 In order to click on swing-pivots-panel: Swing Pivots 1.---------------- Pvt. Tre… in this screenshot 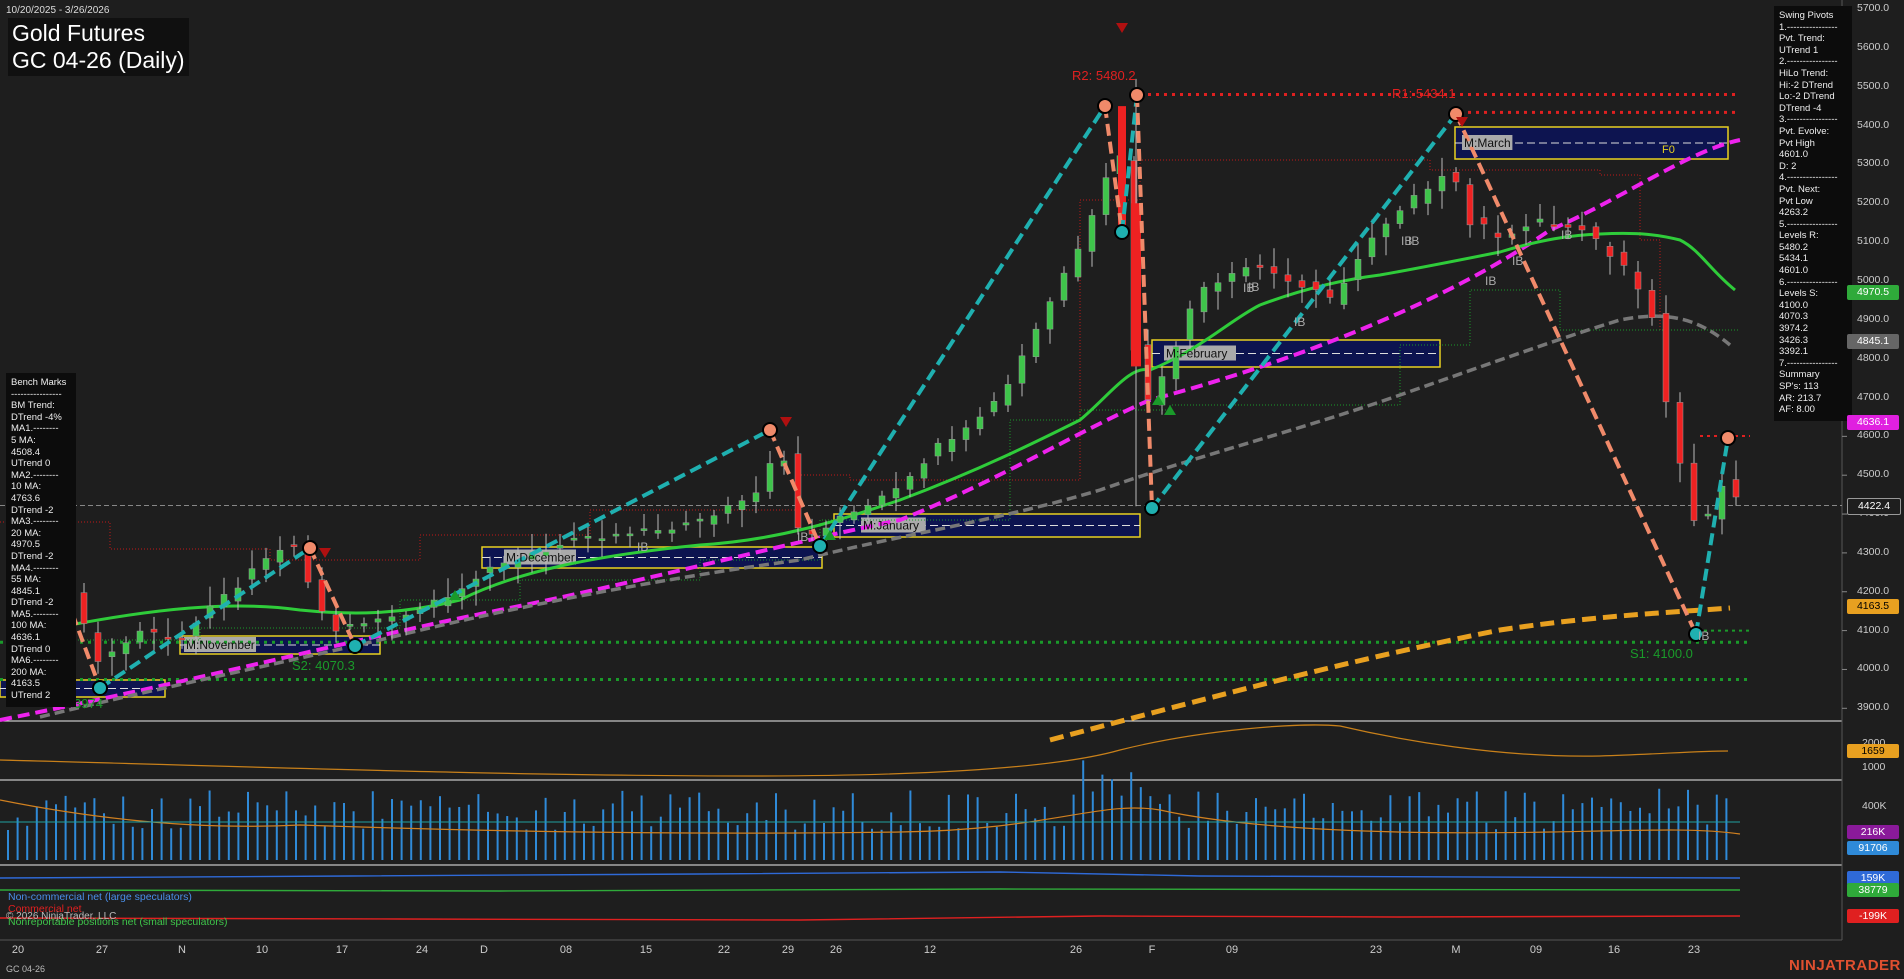, I will do `click(1813, 213)`.